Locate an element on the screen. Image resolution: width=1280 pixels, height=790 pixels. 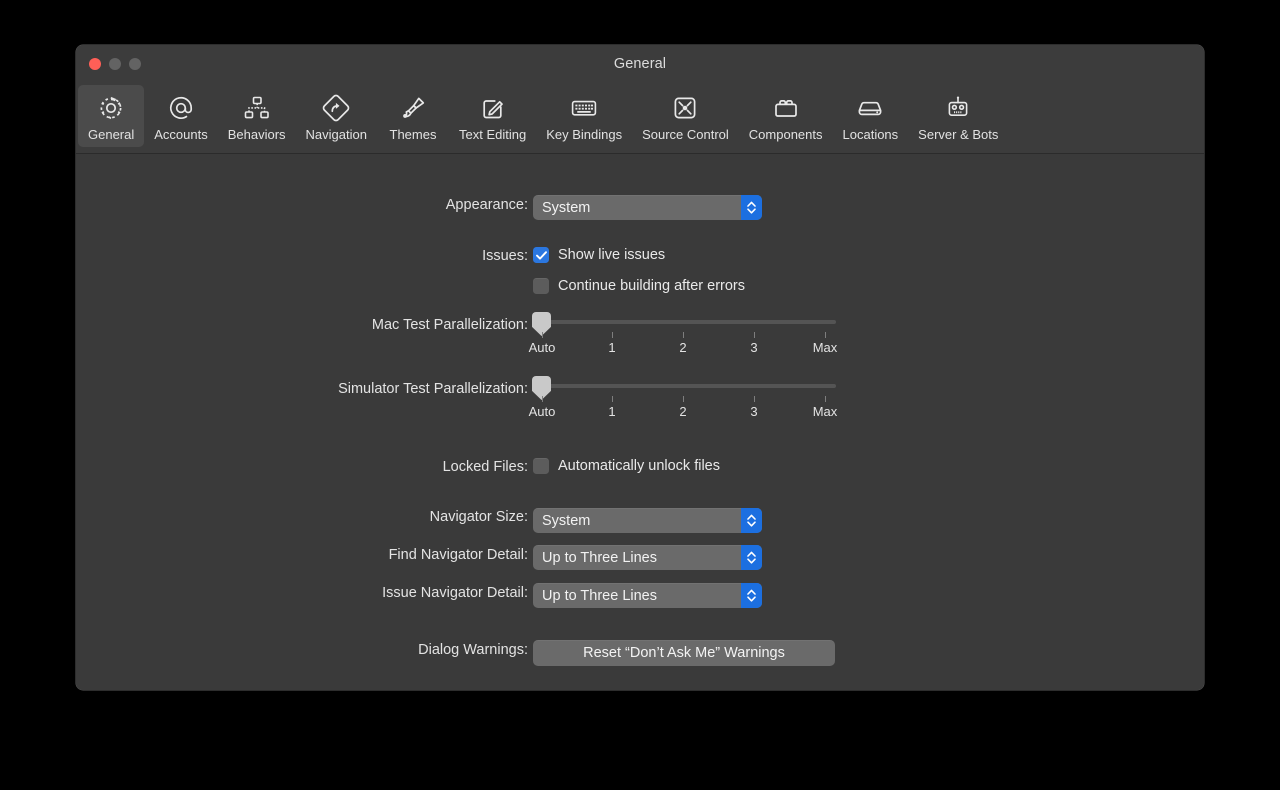
simulator-test-parallelization-slider: Auto 1 2 3 Max is located at coordinates (683, 400).